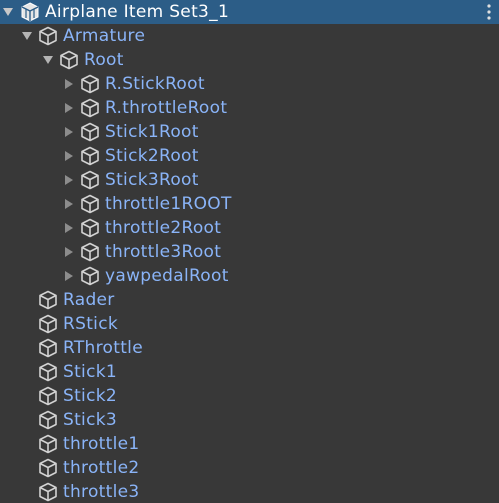  I want to click on hierarchy-item-row: throttle3, so click(249, 491).